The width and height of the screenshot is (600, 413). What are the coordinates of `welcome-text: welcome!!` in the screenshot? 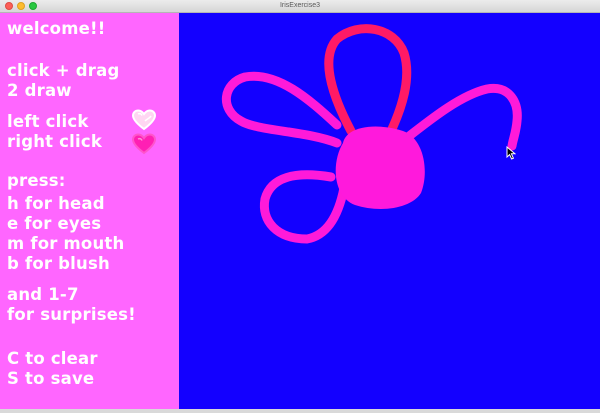 It's located at (56, 28).